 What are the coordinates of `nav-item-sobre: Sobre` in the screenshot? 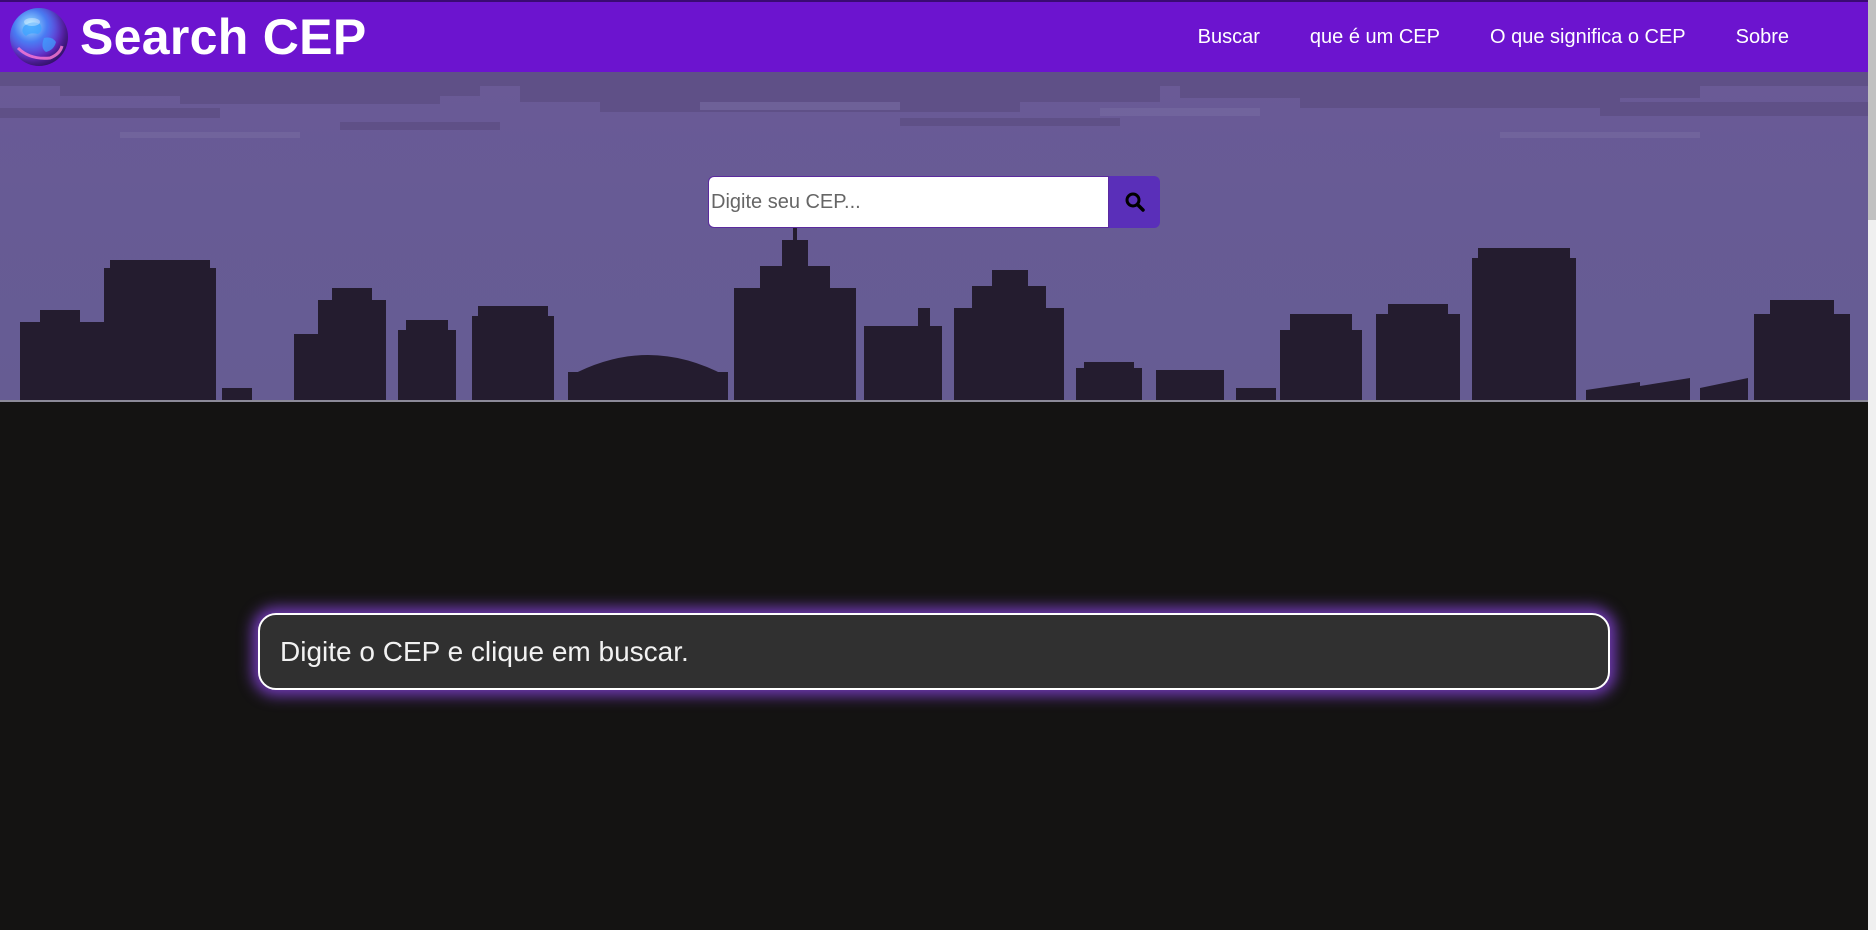 It's located at (1762, 37).